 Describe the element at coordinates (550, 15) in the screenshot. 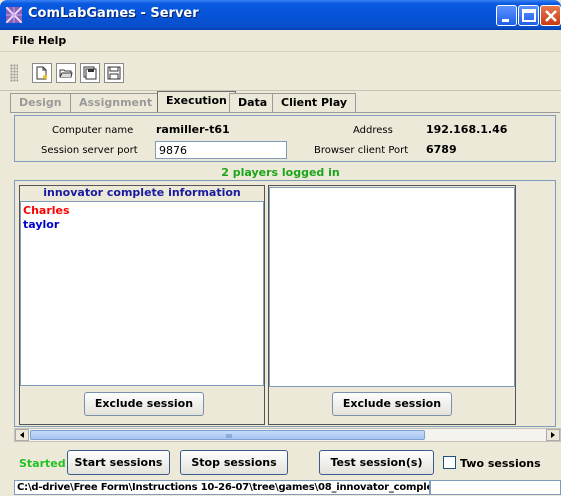

I see `close-button` at that location.